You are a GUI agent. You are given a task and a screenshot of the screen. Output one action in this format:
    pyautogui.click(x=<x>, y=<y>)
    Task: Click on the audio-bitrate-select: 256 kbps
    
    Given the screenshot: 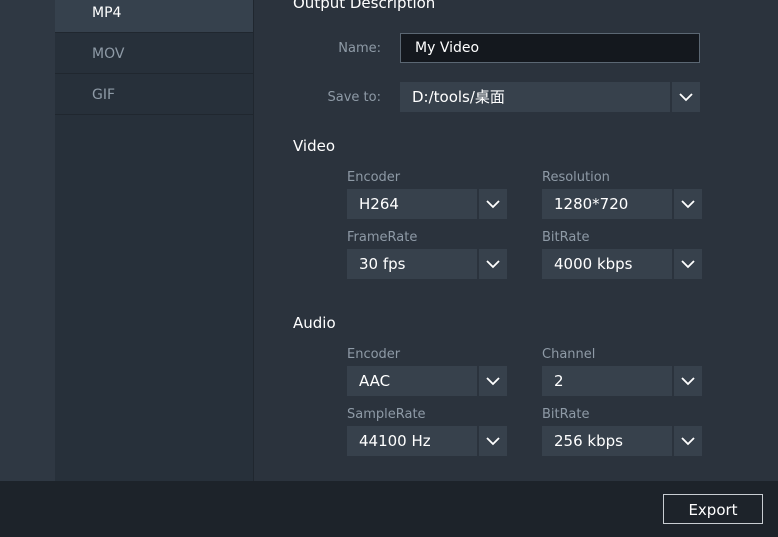 What is the action you would take?
    pyautogui.click(x=622, y=441)
    